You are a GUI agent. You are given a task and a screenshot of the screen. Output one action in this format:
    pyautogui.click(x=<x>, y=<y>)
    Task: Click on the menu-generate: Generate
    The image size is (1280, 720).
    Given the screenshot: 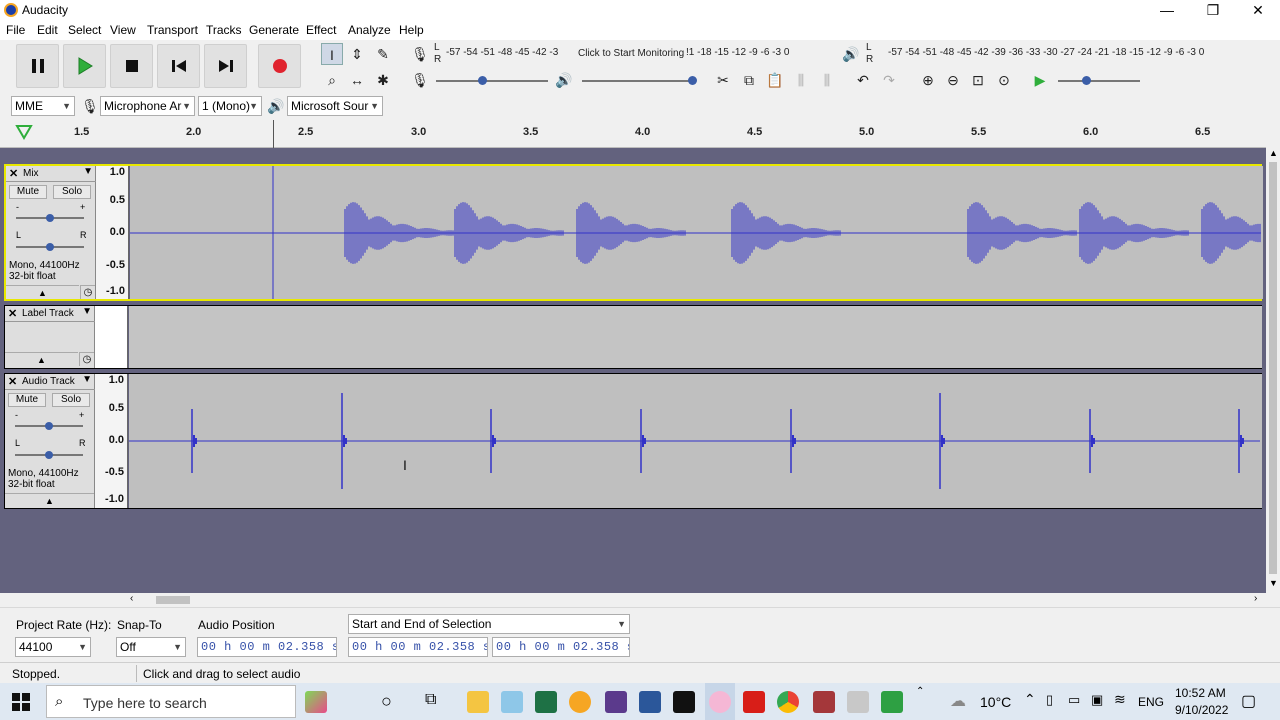 What is the action you would take?
    pyautogui.click(x=274, y=30)
    